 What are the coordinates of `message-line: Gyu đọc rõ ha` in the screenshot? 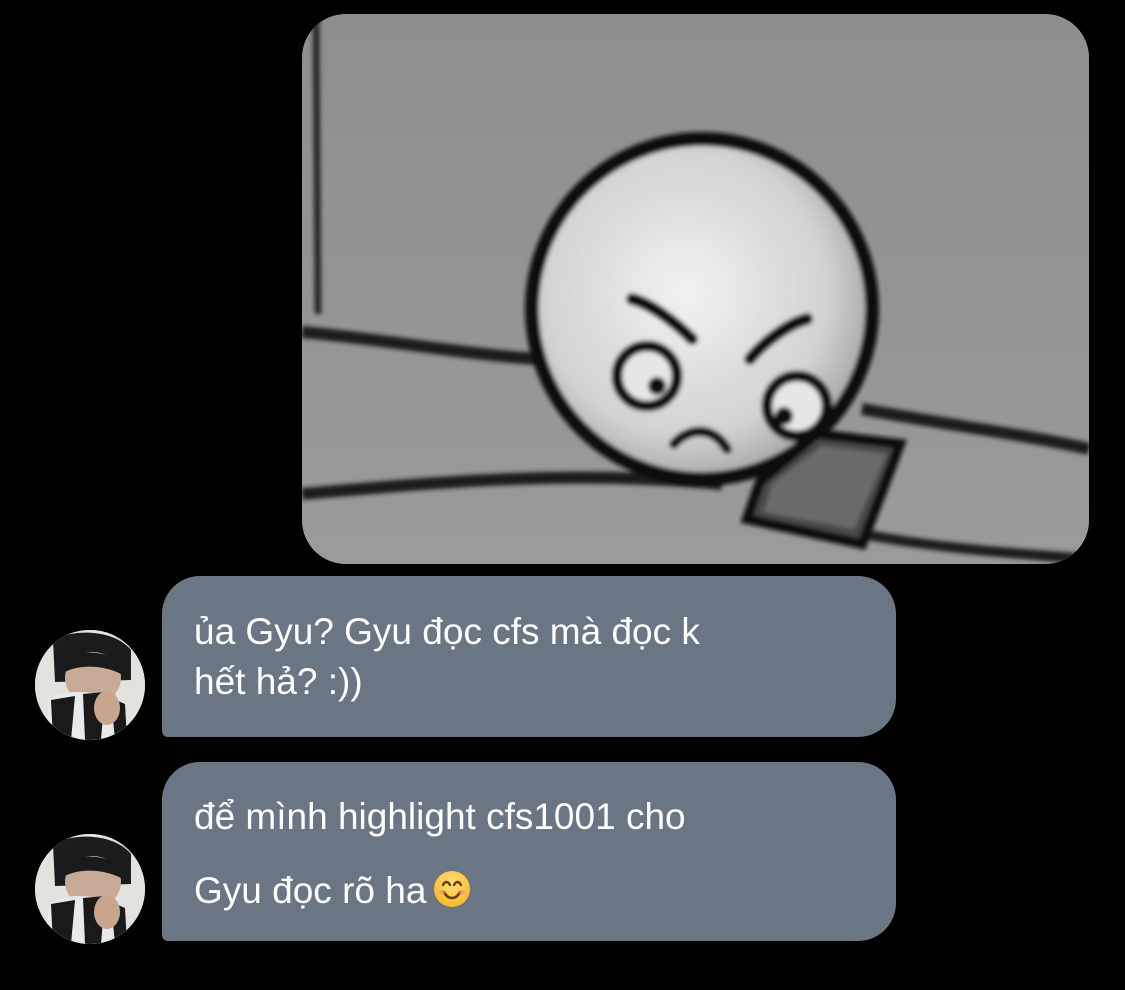 It's located at (310, 890).